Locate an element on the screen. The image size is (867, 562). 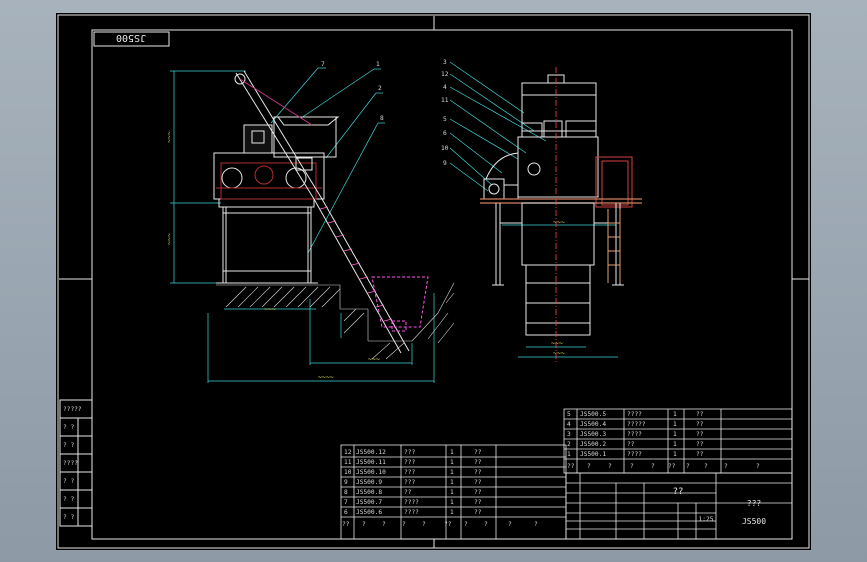
title-block-scale: 1:25 is located at coordinates (706, 519).